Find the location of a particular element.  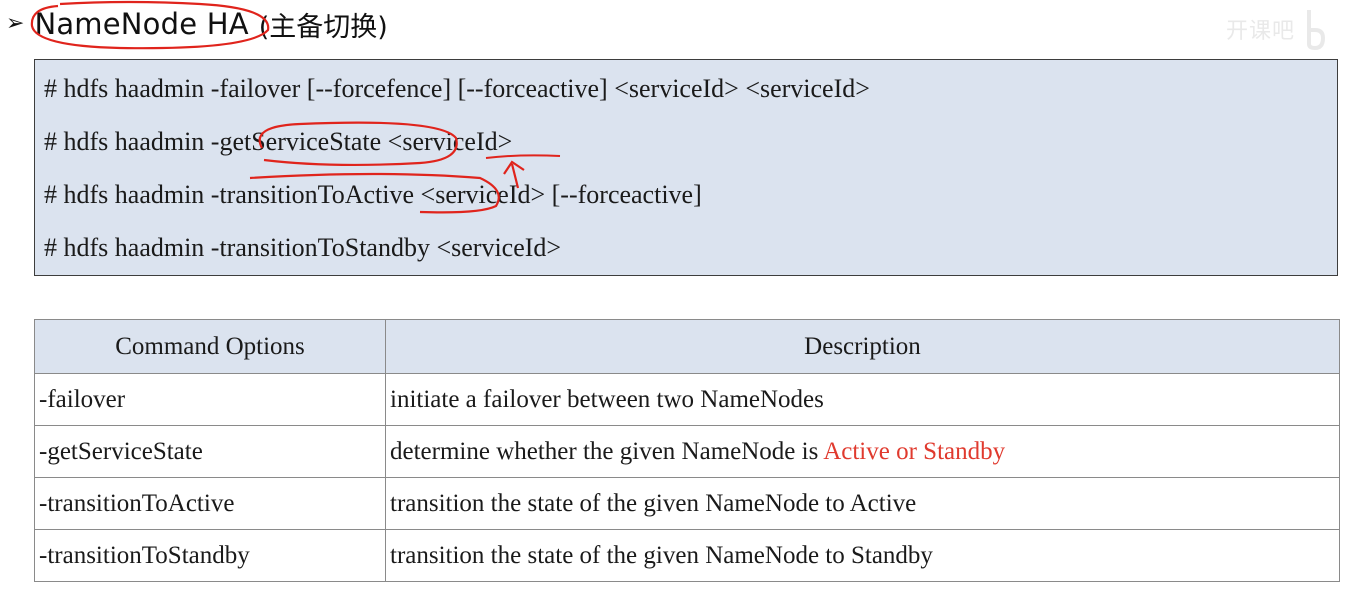

option-cell: -transitionToStandby is located at coordinates (210, 555).